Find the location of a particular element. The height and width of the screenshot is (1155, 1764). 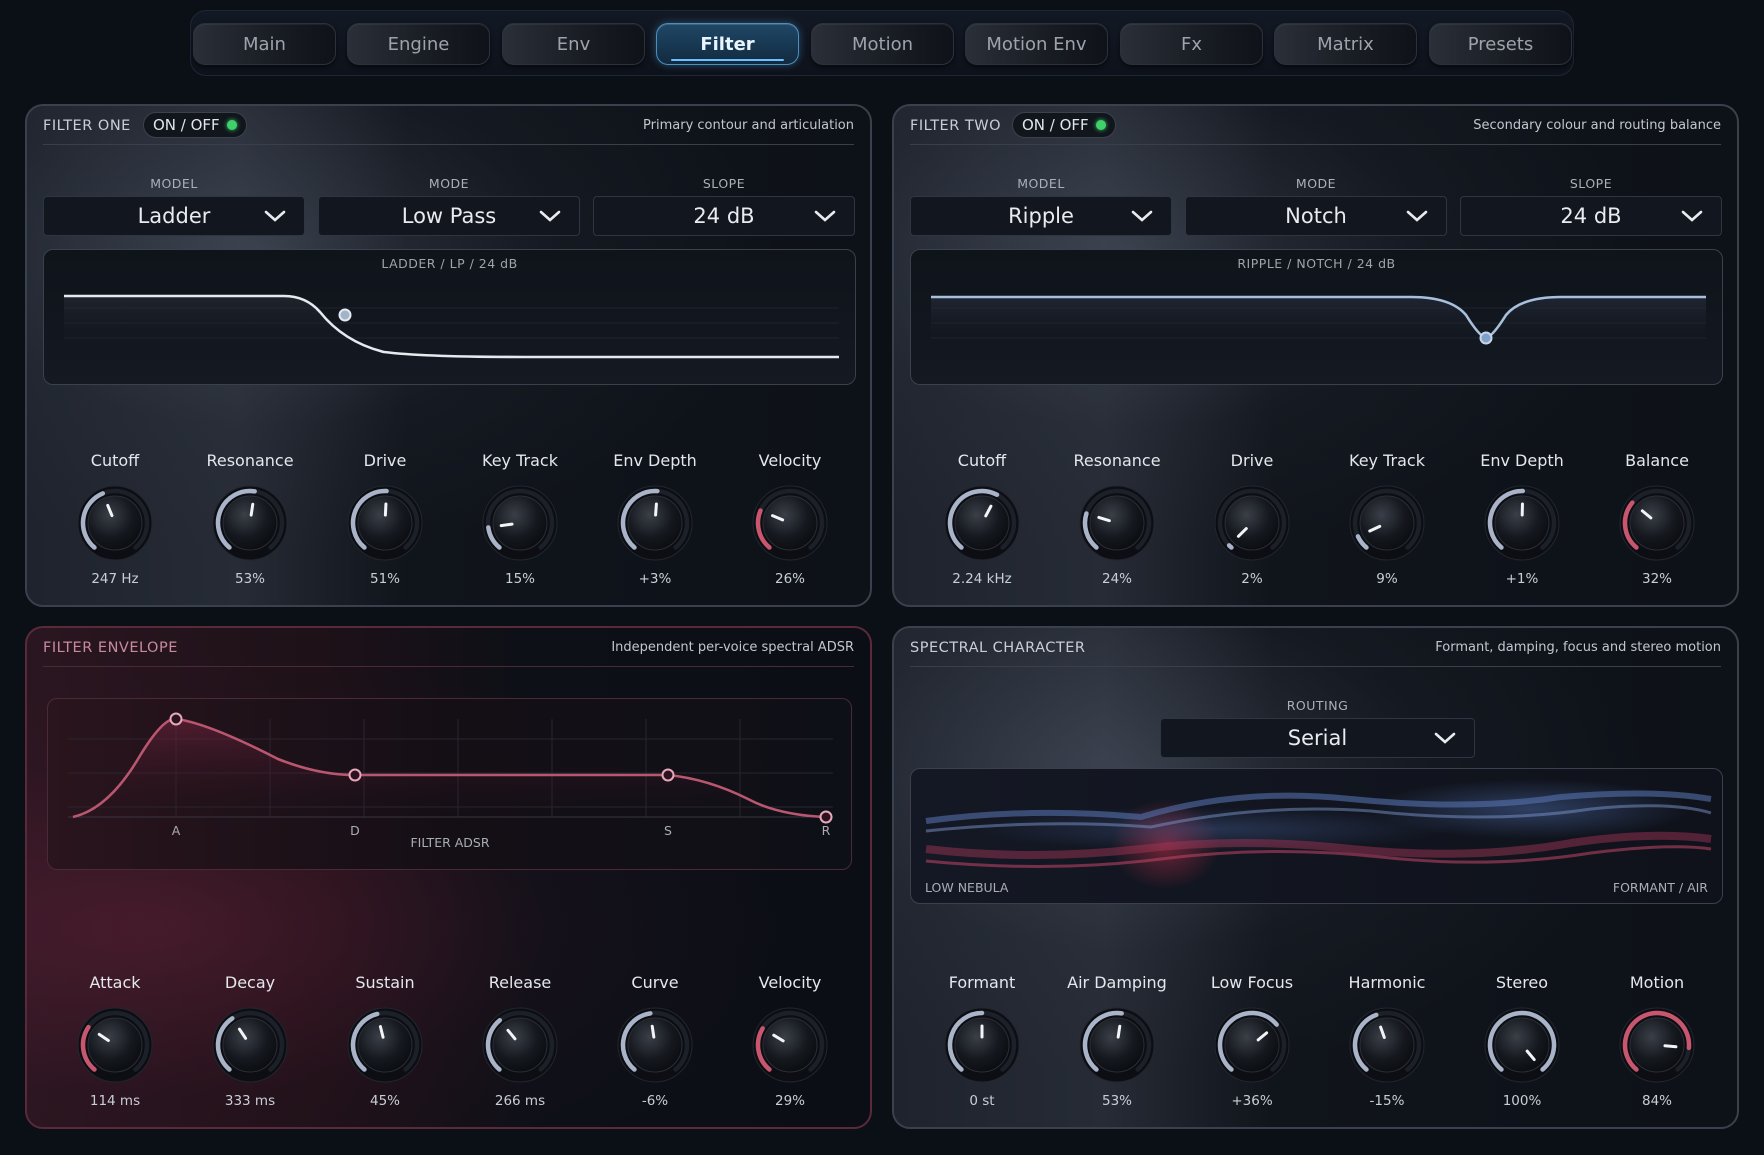

knob-velocity: Velocity 29% is located at coordinates (790, 1041).